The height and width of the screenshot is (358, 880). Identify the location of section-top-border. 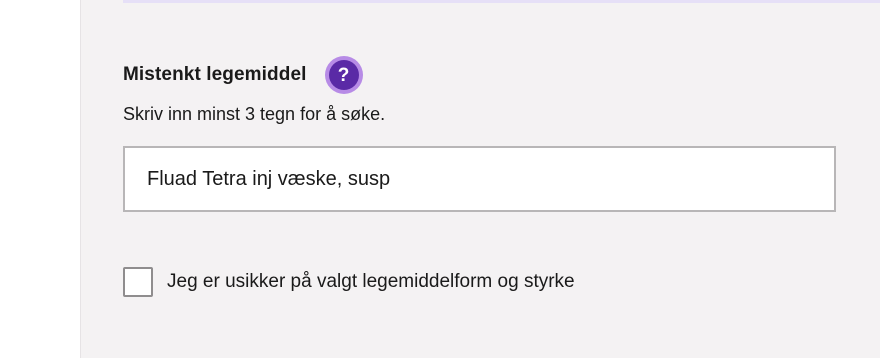
(501, 1).